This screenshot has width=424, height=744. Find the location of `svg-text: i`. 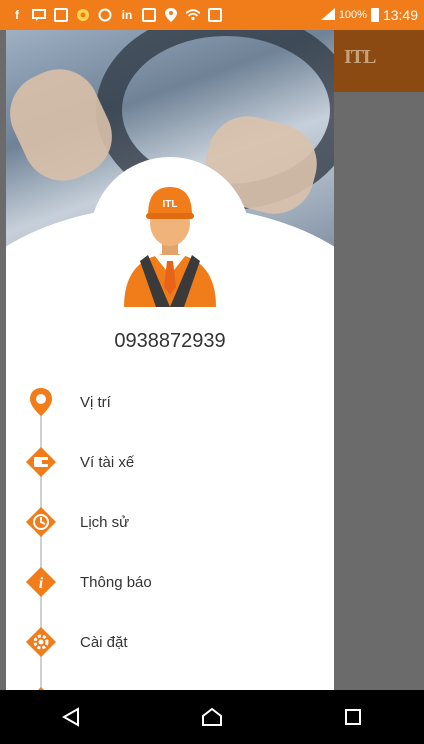

svg-text: i is located at coordinates (41, 583).